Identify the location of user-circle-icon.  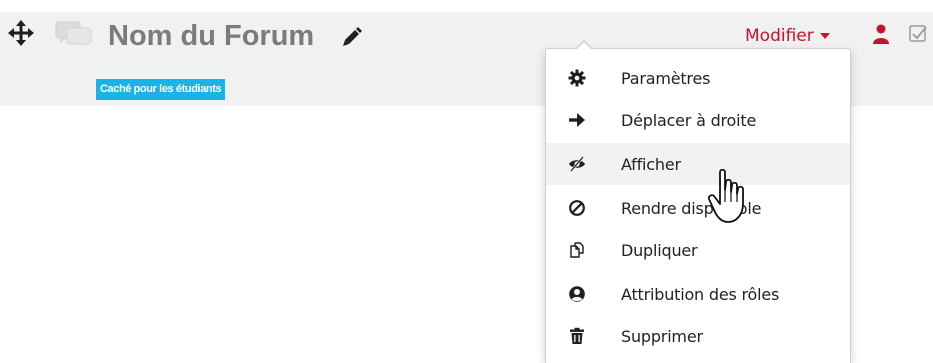
(577, 294).